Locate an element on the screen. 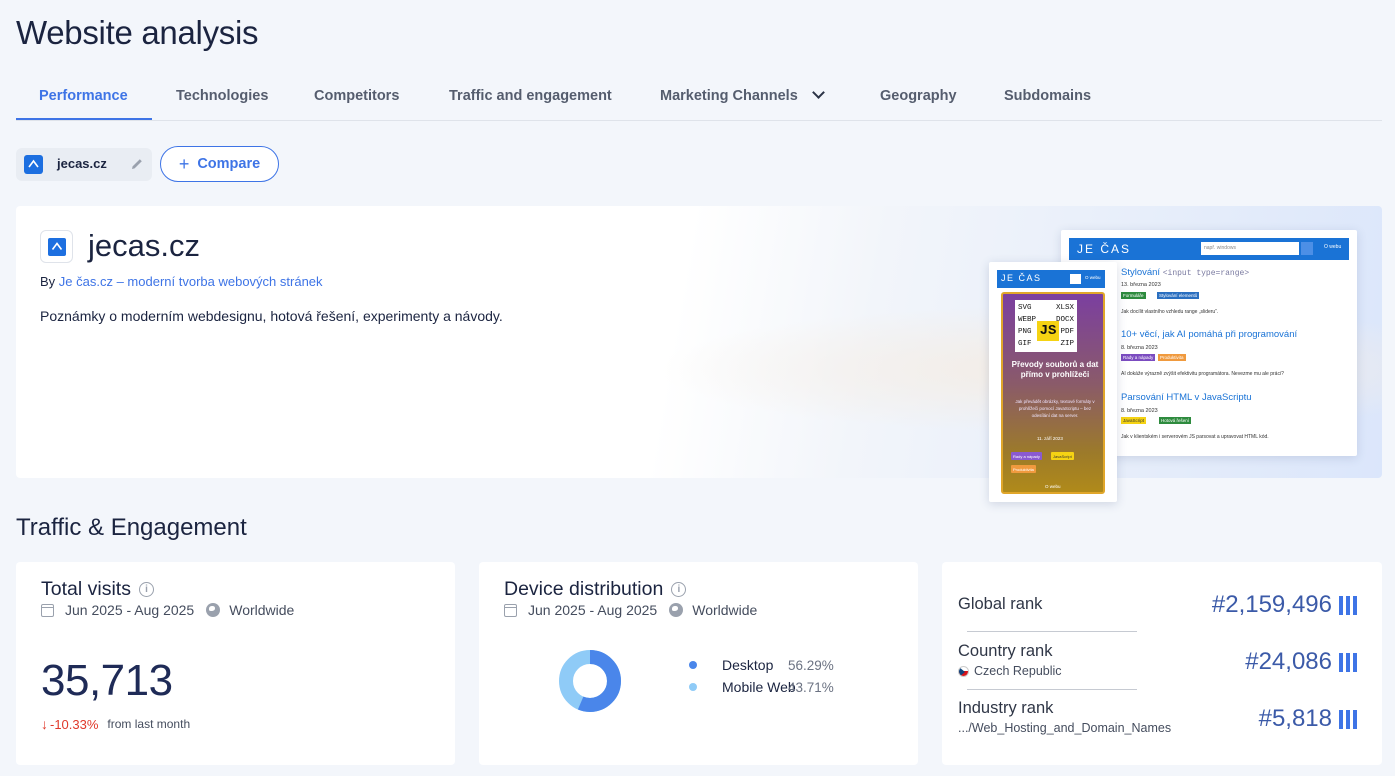 The image size is (1395, 776). legend-pct: 56.29% is located at coordinates (811, 665).